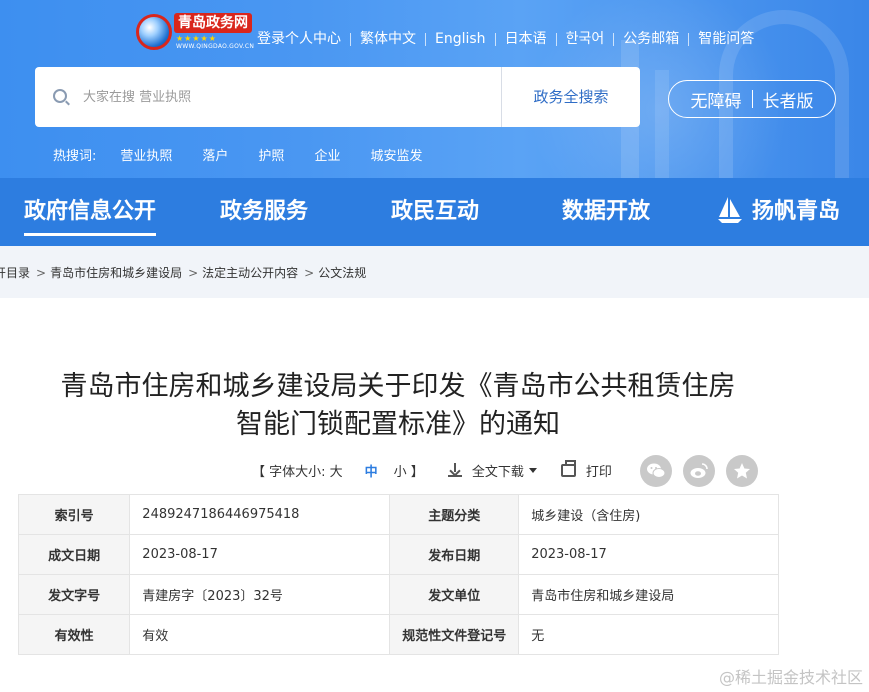 The height and width of the screenshot is (692, 869). What do you see at coordinates (299, 39) in the screenshot?
I see `top-nav-login: 登录个人中心` at bounding box center [299, 39].